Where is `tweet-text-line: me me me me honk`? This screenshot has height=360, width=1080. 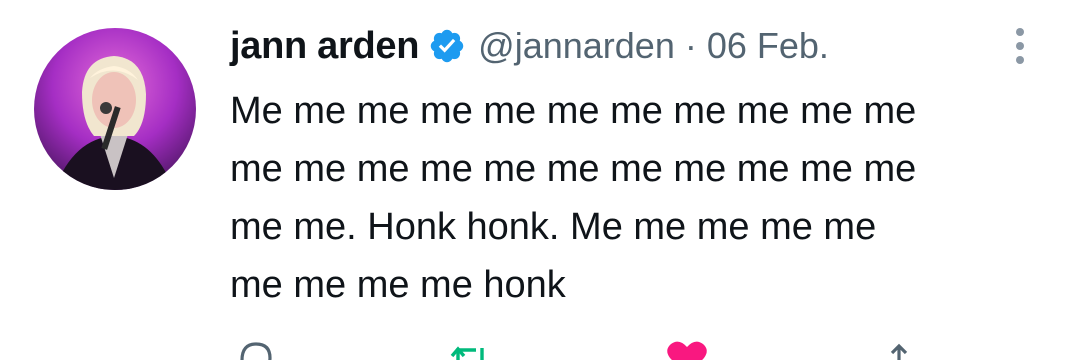 tweet-text-line: me me me me honk is located at coordinates (398, 285).